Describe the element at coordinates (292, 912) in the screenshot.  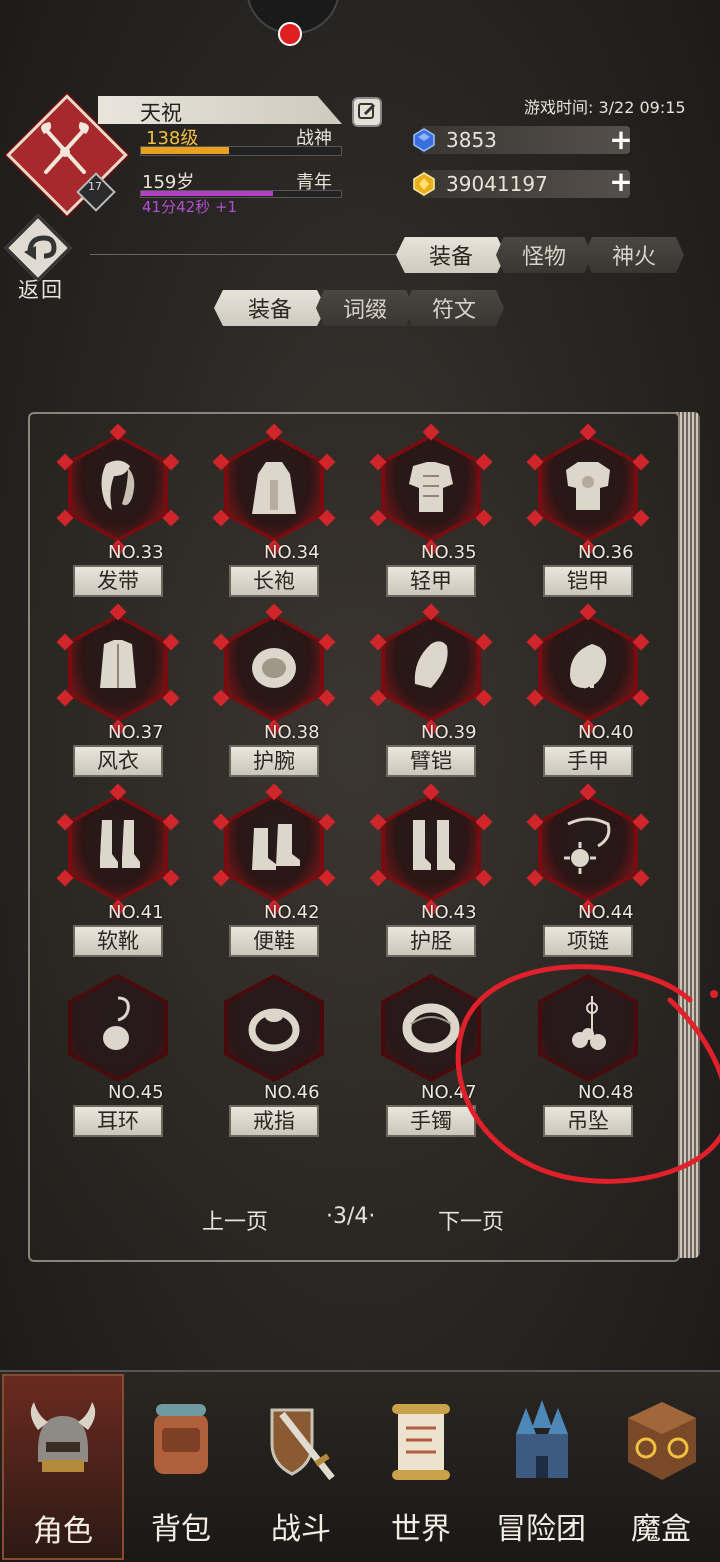
I see `item-number: NO.42` at that location.